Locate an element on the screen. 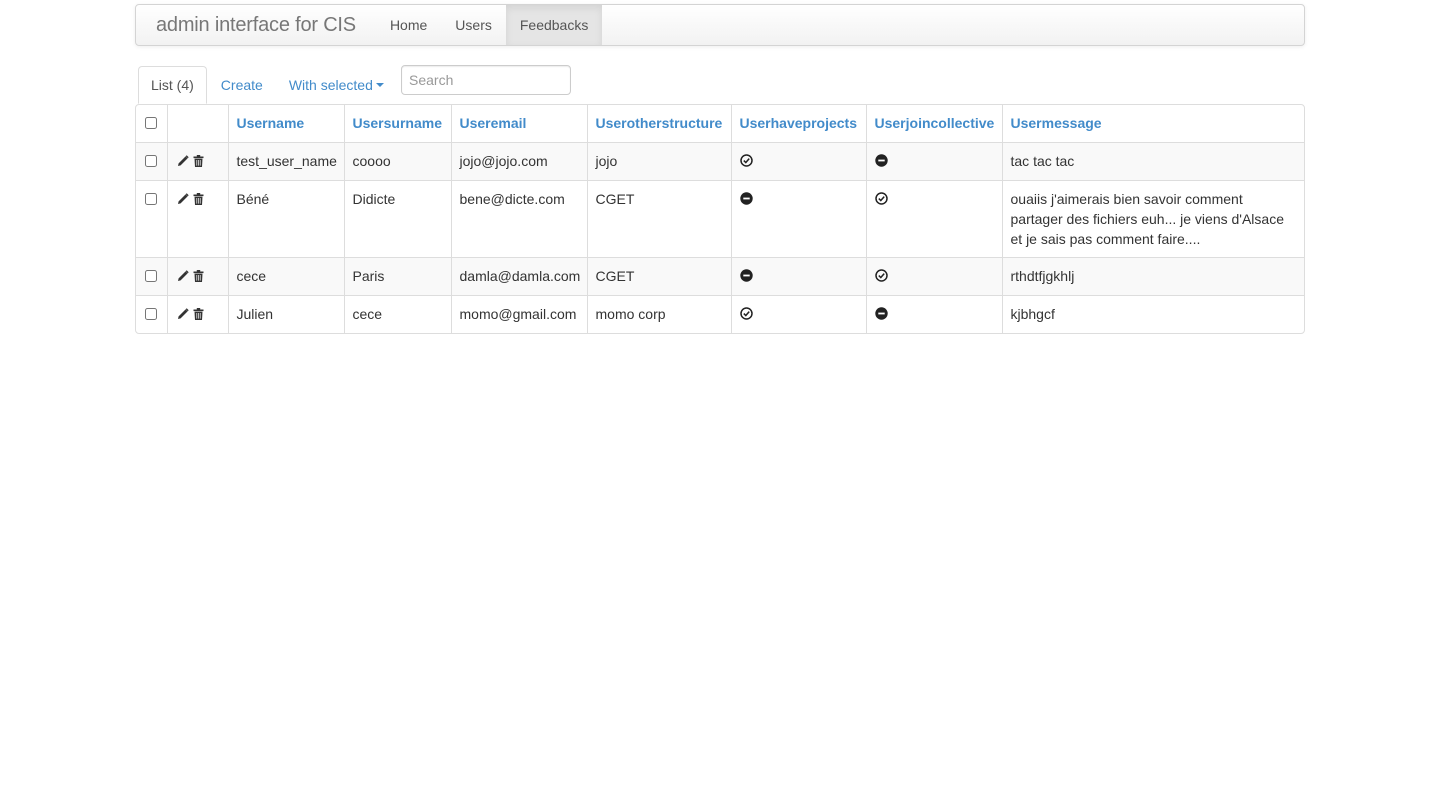 The height and width of the screenshot is (788, 1440). cell-username: Béné is located at coordinates (285, 219).